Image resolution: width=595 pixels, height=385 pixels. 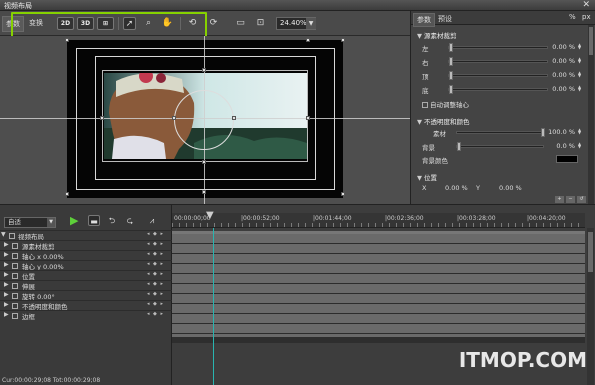 What do you see at coordinates (563, 89) in the screenshot?
I see `crop-bottom-value: 0.00 %` at bounding box center [563, 89].